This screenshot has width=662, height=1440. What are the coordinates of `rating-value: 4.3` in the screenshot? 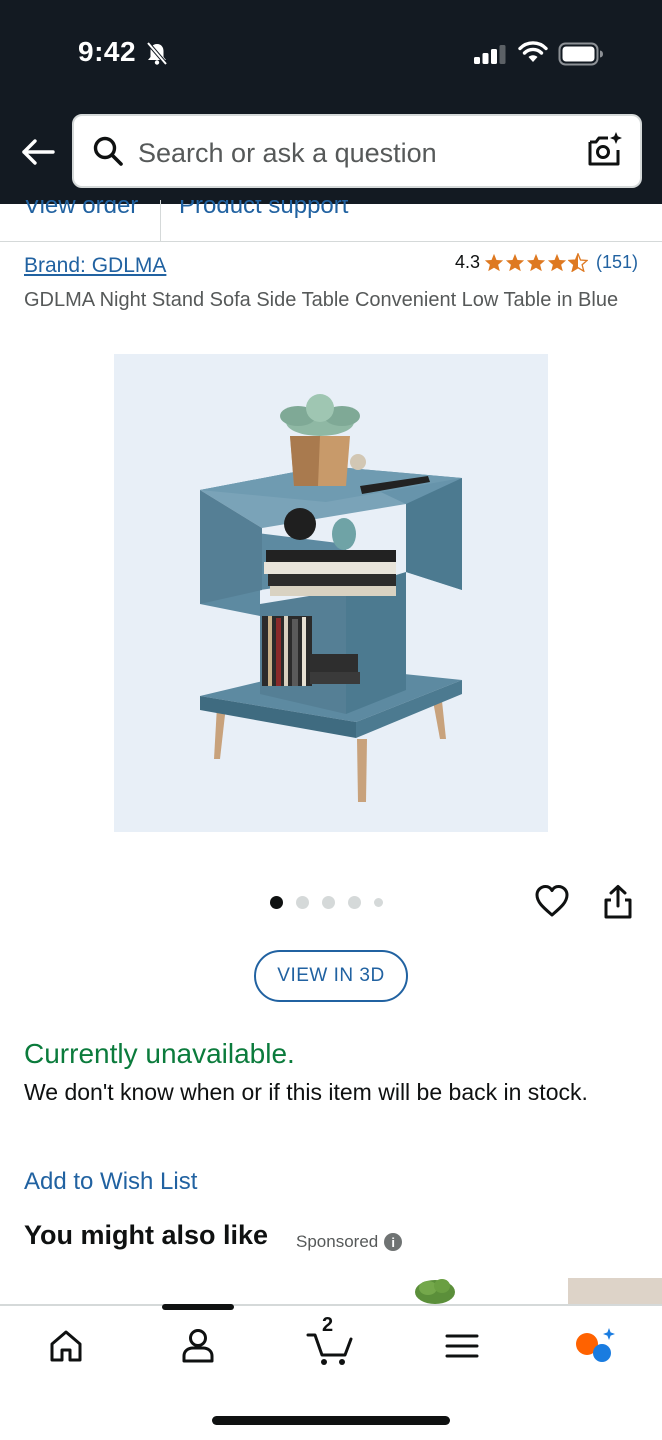 It's located at (467, 262).